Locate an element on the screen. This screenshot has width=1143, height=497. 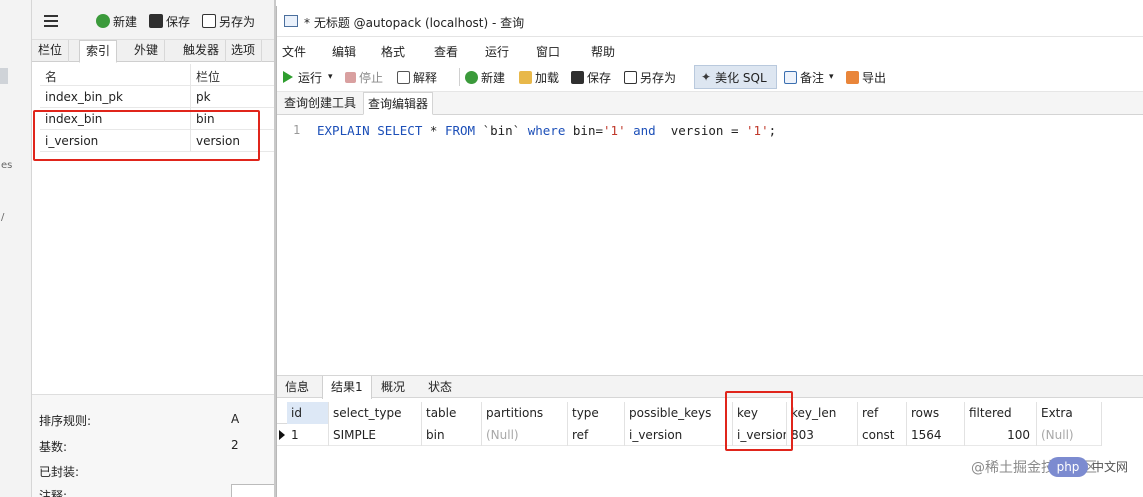
sql-token: FROM is located at coordinates (460, 130).